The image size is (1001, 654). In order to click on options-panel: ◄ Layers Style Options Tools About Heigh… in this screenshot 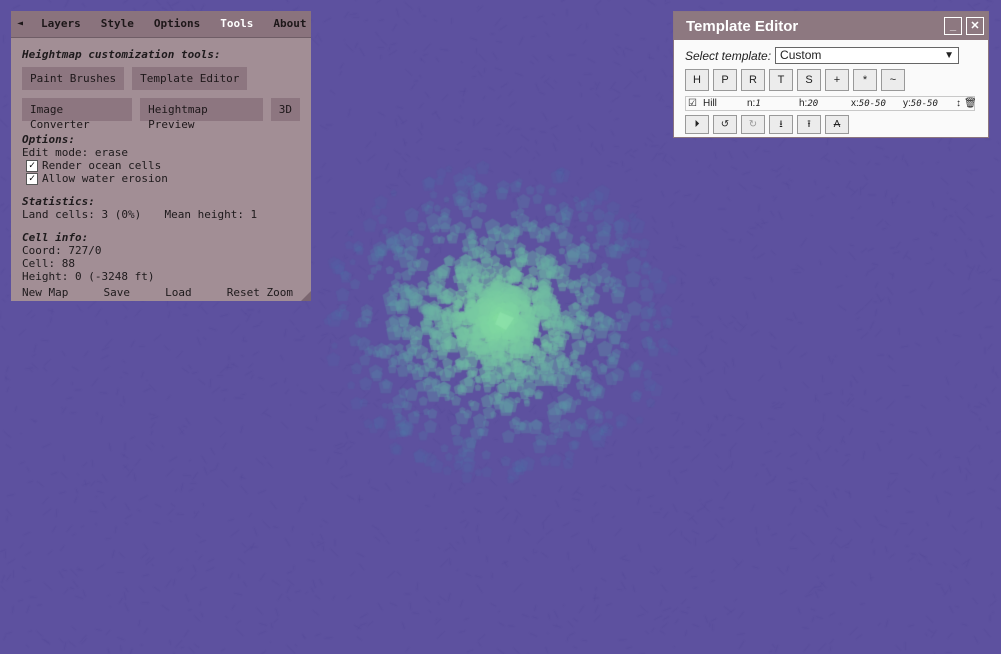, I will do `click(161, 156)`.